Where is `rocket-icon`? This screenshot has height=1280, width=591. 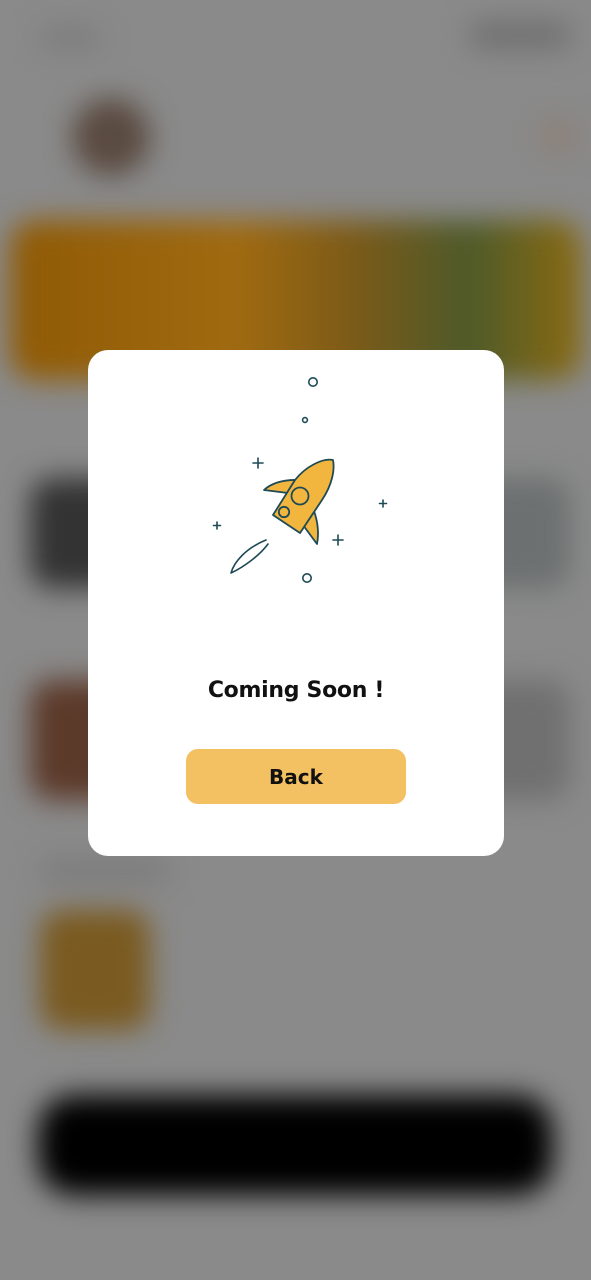
rocket-icon is located at coordinates (300, 480).